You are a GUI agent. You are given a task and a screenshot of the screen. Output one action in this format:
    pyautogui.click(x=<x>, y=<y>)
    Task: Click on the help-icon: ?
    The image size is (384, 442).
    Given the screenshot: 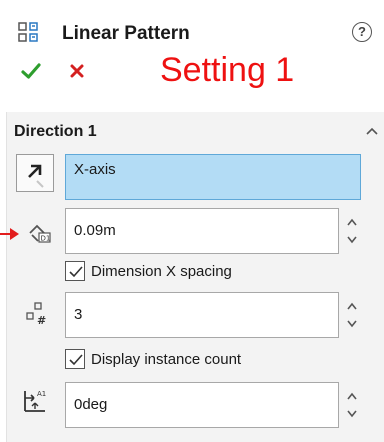 What is the action you would take?
    pyautogui.click(x=362, y=32)
    